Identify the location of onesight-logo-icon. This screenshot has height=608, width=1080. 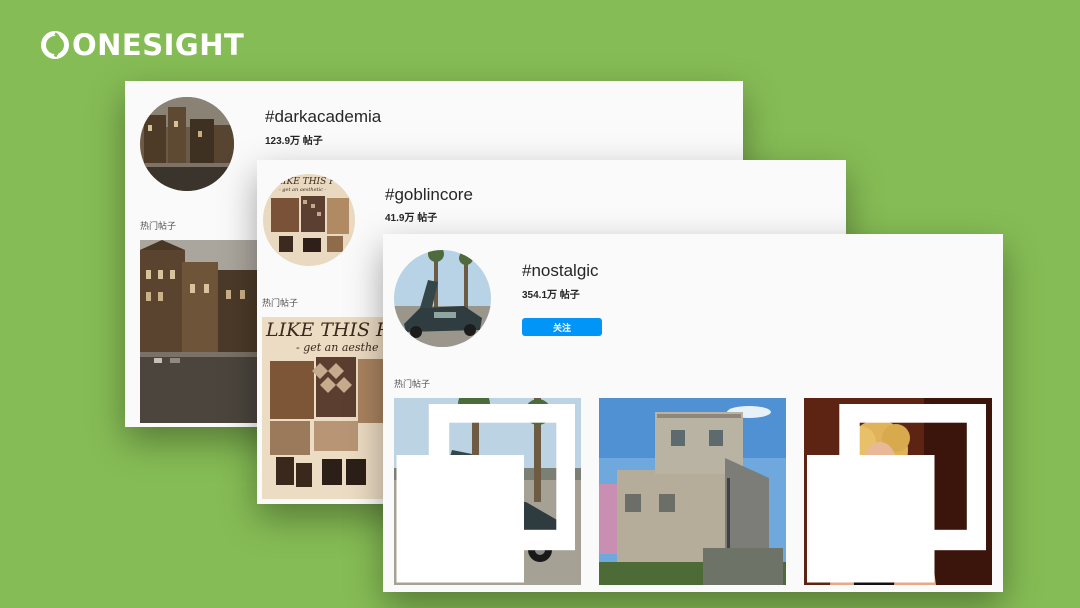
(55, 45).